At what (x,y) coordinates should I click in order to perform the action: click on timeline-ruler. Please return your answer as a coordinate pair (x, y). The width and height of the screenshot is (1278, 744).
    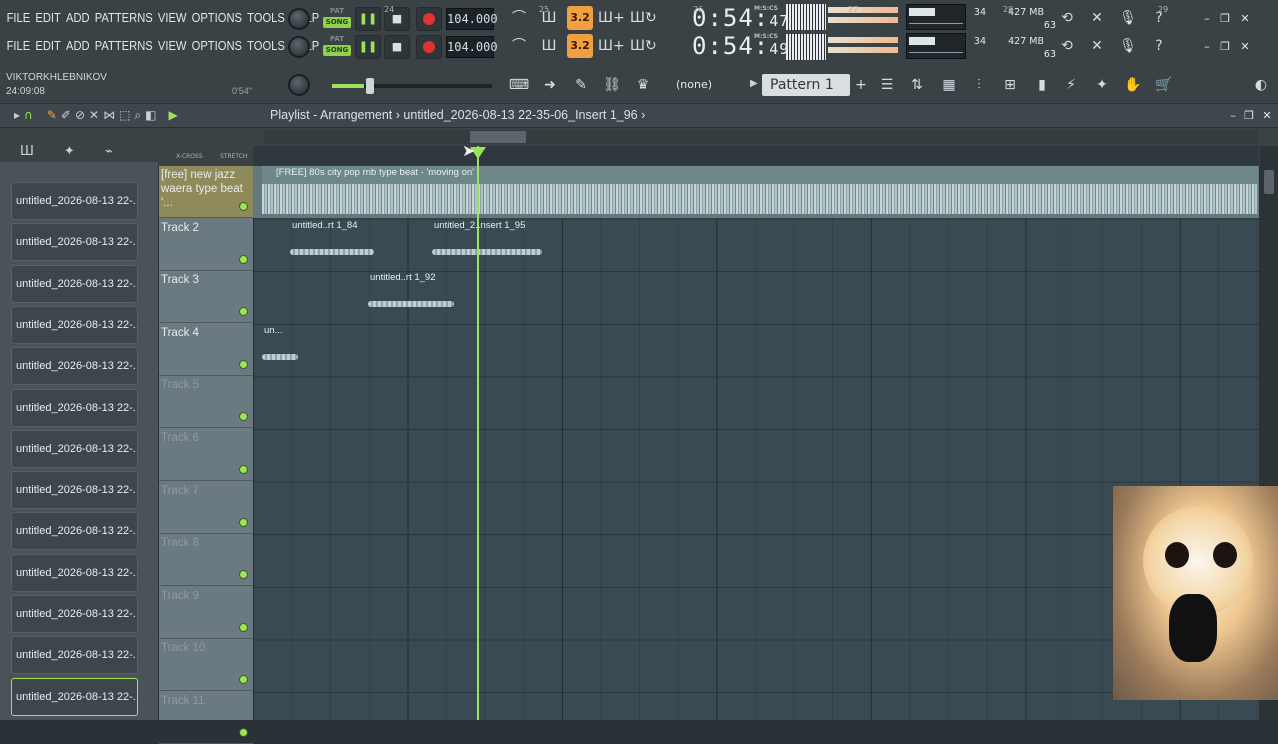
    Looking at the image, I should click on (756, 156).